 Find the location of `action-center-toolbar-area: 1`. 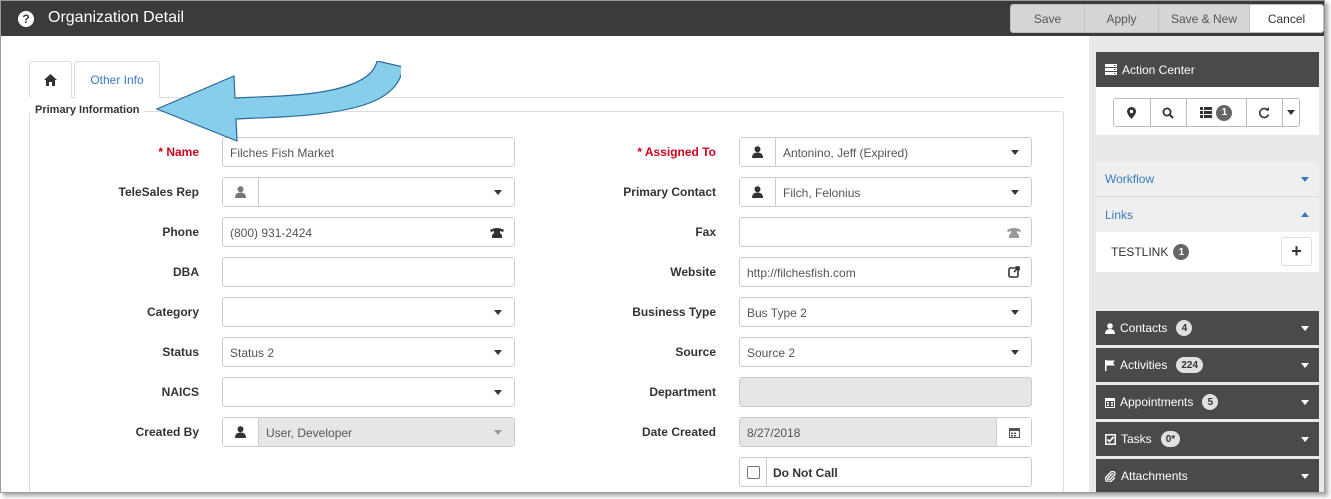

action-center-toolbar-area: 1 is located at coordinates (1207, 111).